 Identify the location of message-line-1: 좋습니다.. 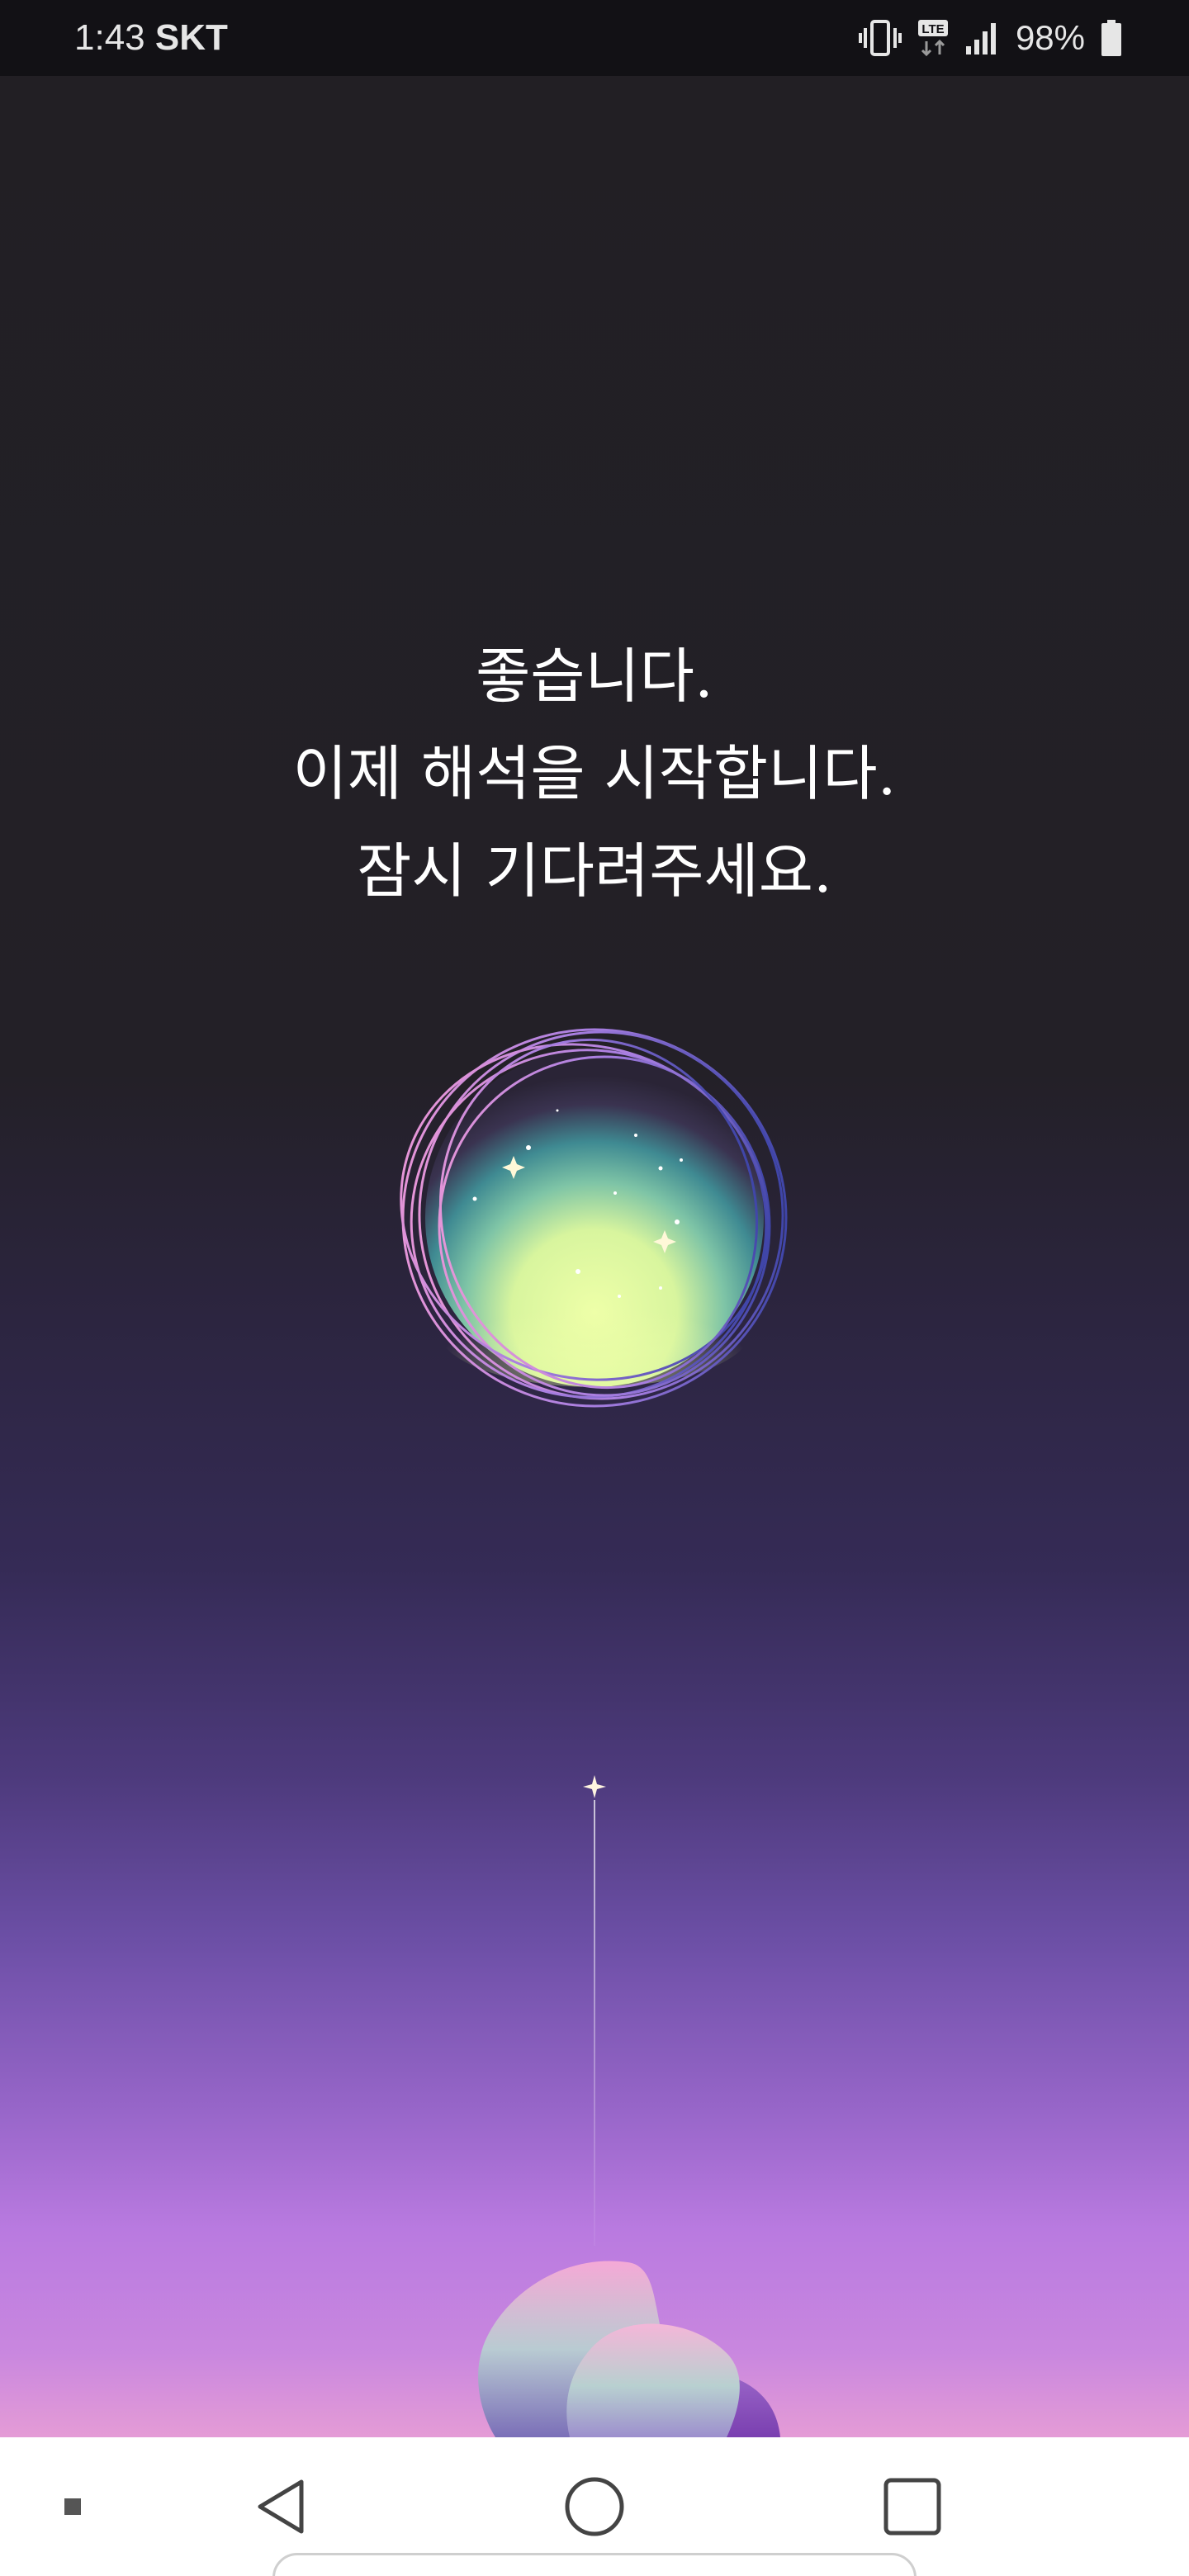
(594, 676).